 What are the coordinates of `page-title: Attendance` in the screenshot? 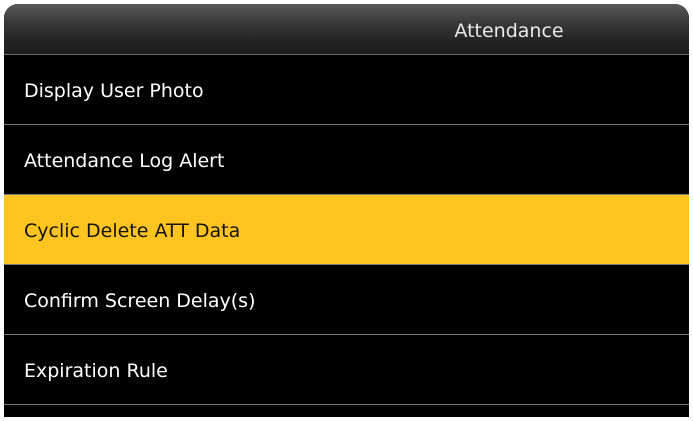 It's located at (509, 31).